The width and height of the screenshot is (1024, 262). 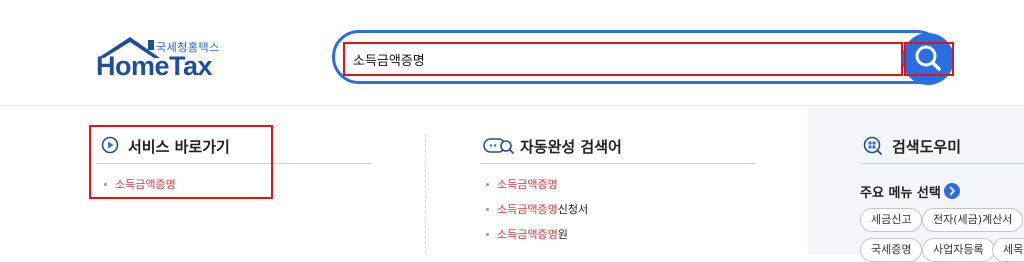 What do you see at coordinates (927, 147) in the screenshot?
I see `search-helper-title: 검색도우미` at bounding box center [927, 147].